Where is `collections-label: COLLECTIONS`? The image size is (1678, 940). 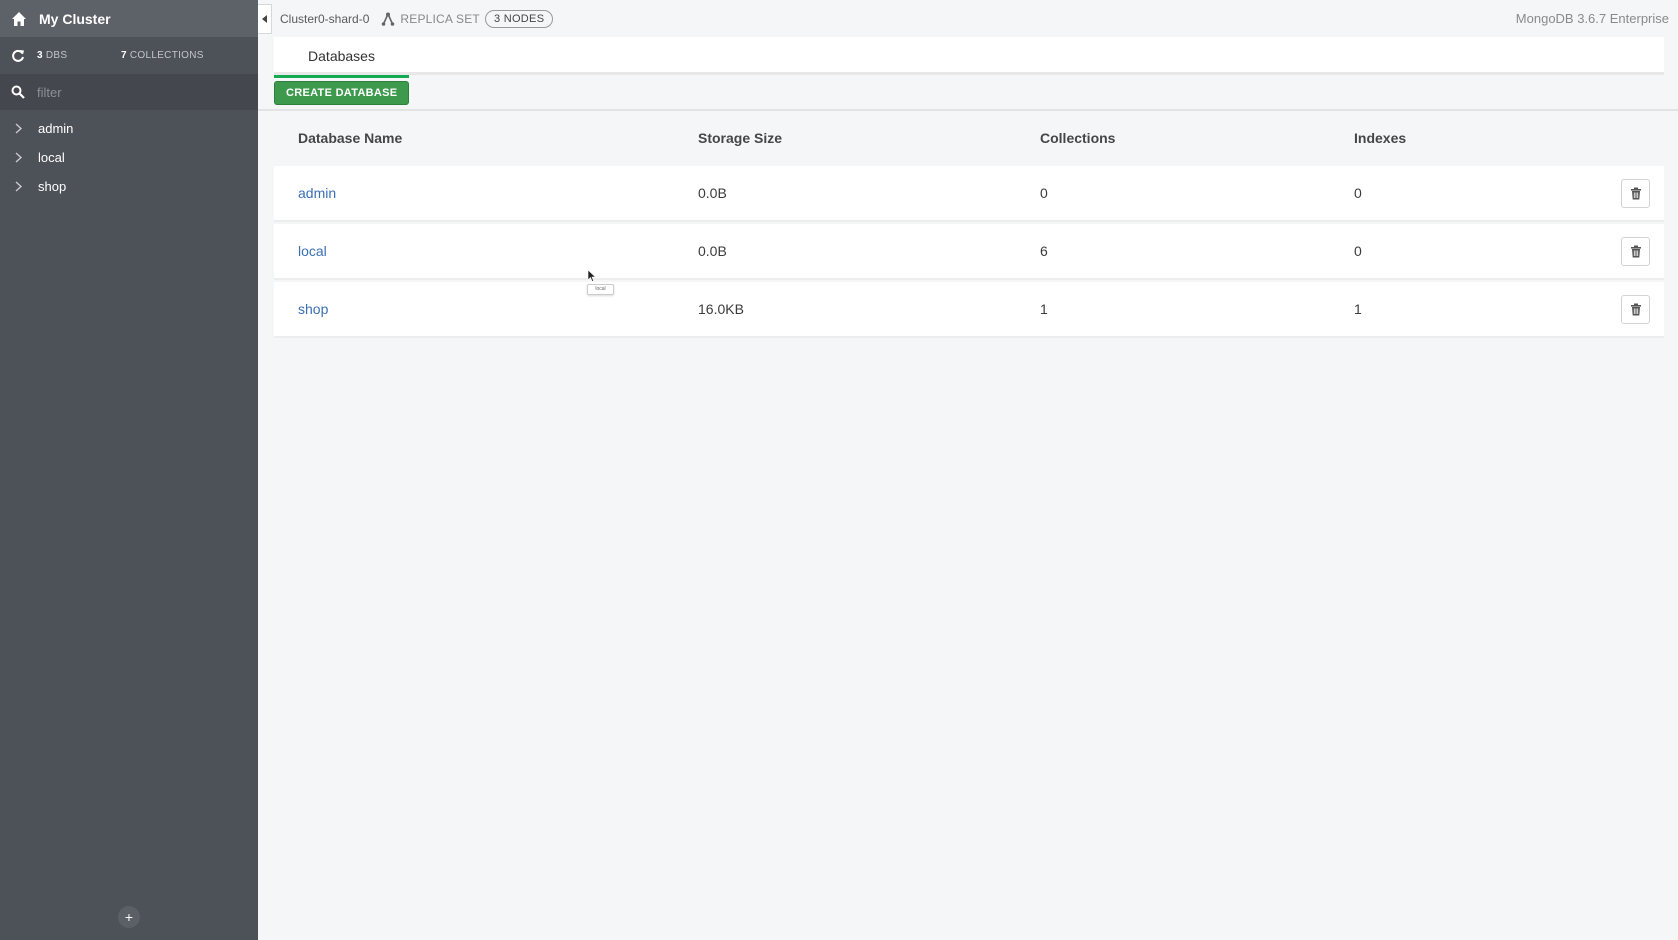 collections-label: COLLECTIONS is located at coordinates (166, 55).